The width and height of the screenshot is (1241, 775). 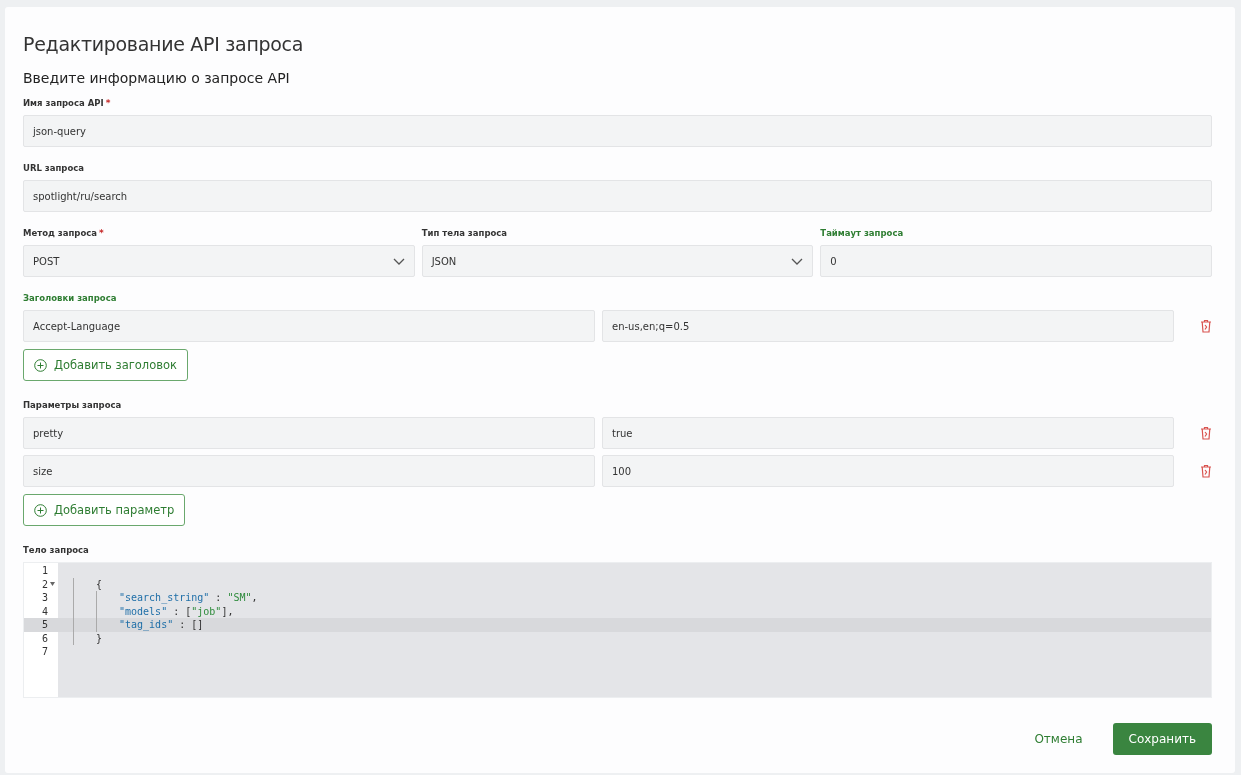 What do you see at coordinates (63, 103) in the screenshot?
I see `field-label: Имя запроса API` at bounding box center [63, 103].